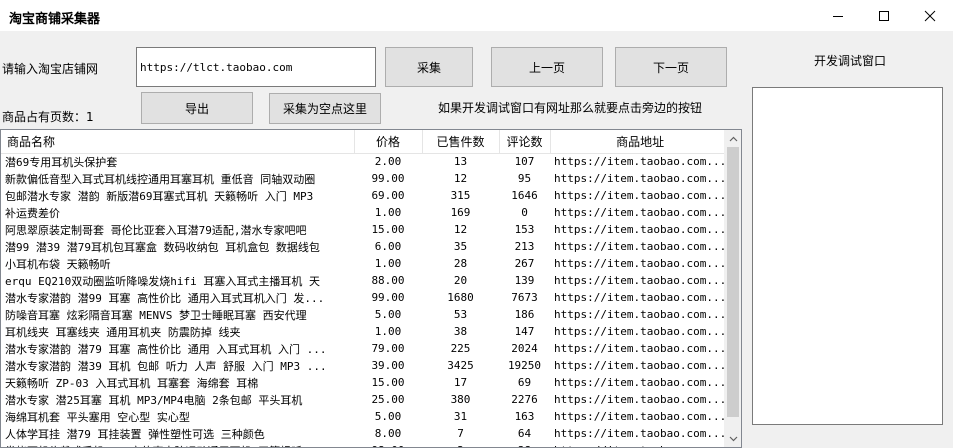  I want to click on debug-window-label: 开发调试窗口, so click(850, 61).